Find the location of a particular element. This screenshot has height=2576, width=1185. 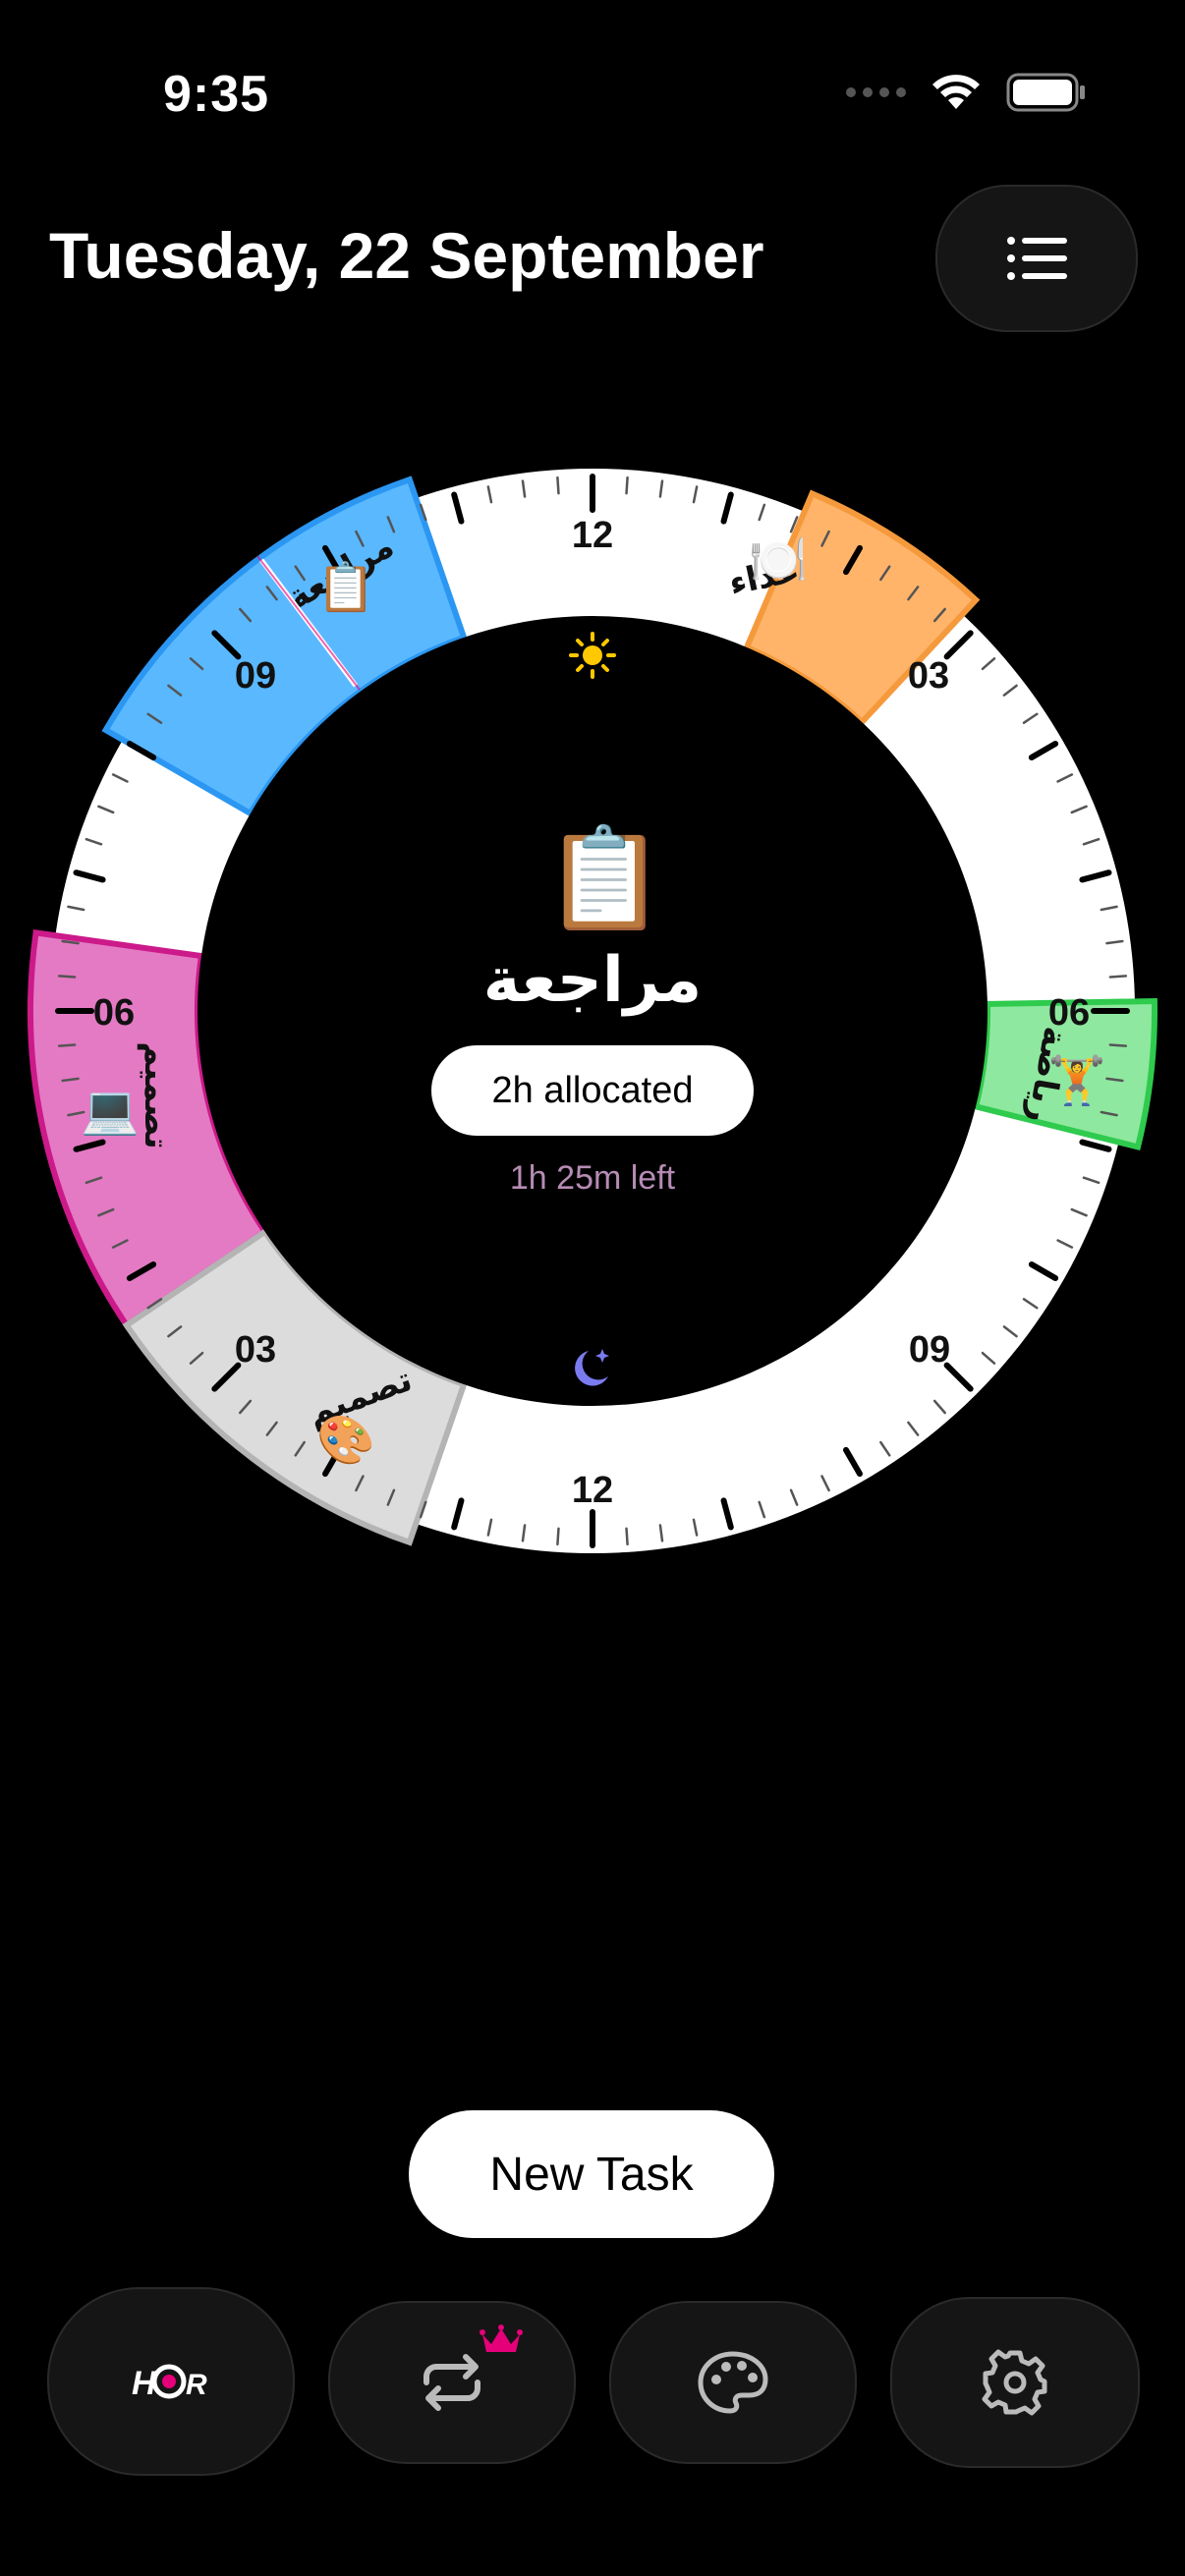

current-task-emoji: 📋 is located at coordinates (604, 878).